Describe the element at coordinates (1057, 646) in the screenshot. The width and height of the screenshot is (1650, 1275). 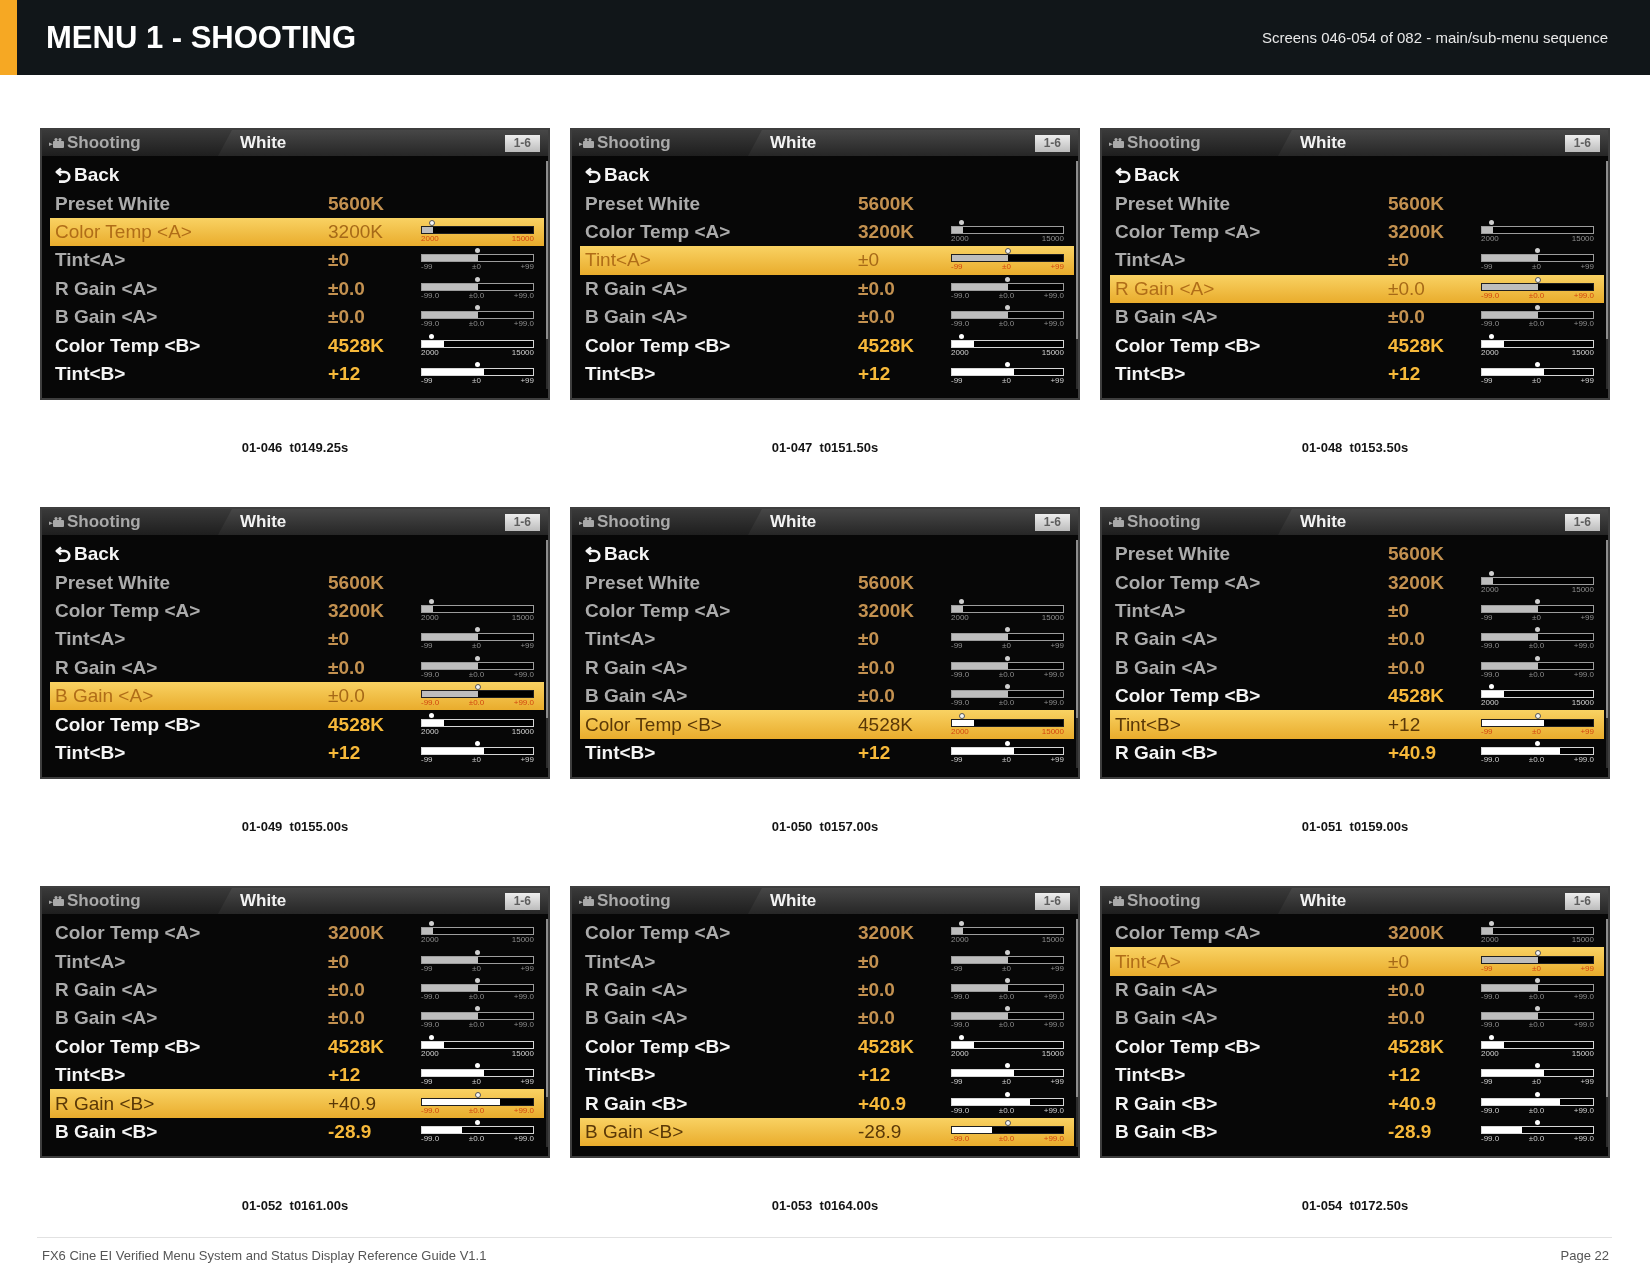
I see `tick-label: +99` at that location.